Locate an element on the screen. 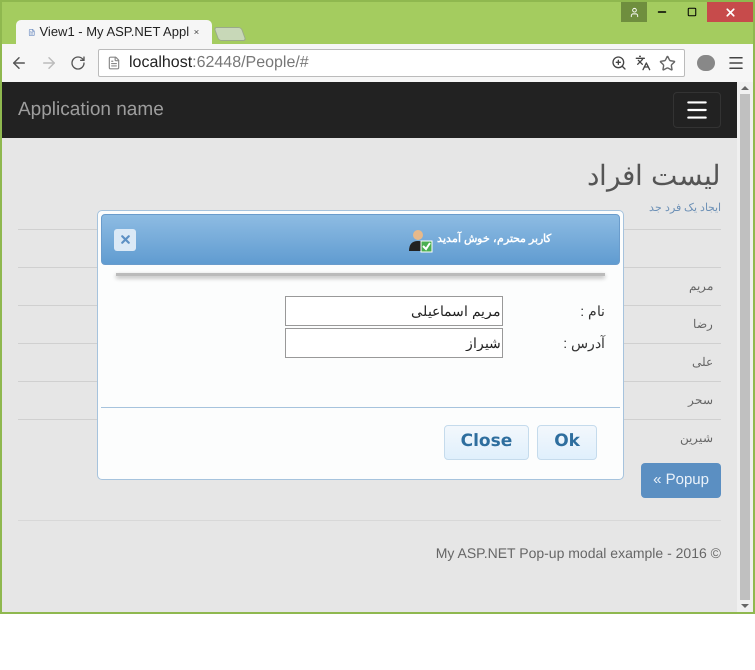 The image size is (755, 670). dialog-button: Ok is located at coordinates (567, 442).